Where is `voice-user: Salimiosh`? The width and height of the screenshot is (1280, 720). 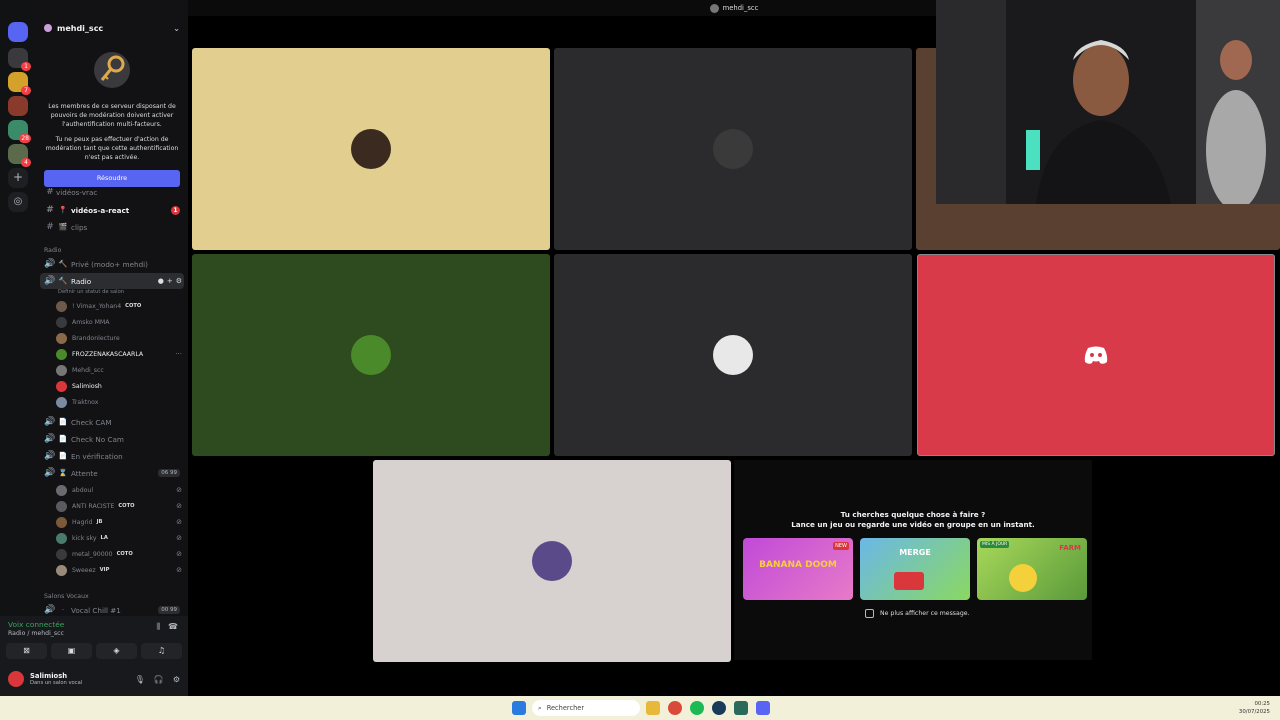
voice-user: Salimiosh is located at coordinates (119, 386).